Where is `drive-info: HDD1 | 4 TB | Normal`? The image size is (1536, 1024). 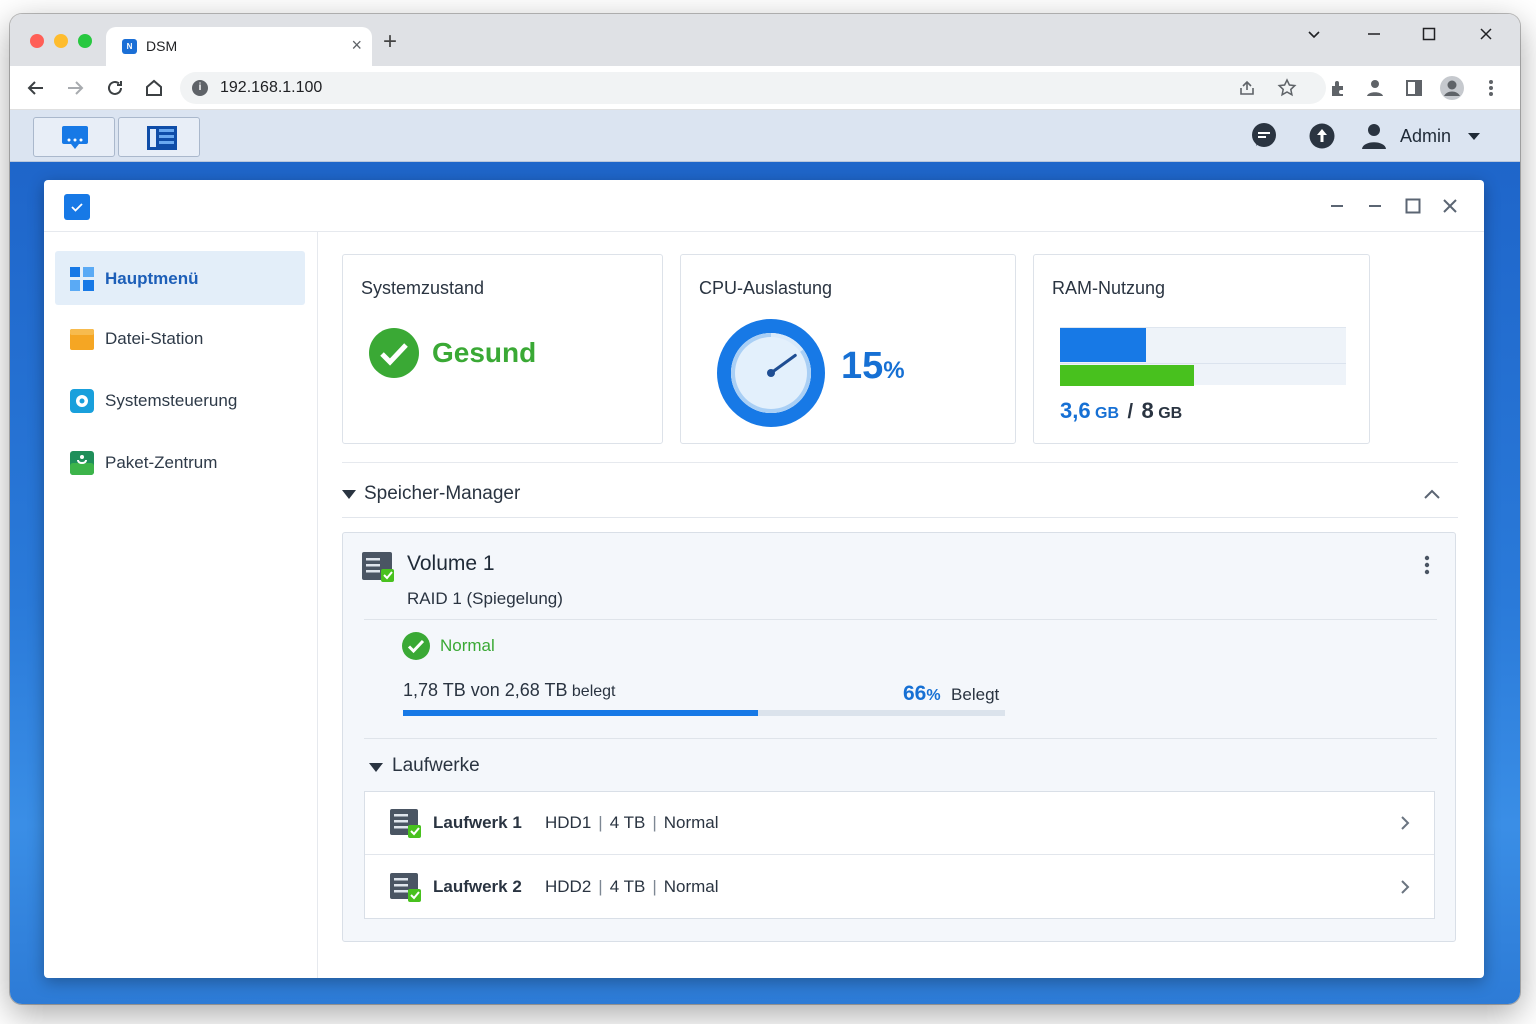 drive-info: HDD1 | 4 TB | Normal is located at coordinates (632, 822).